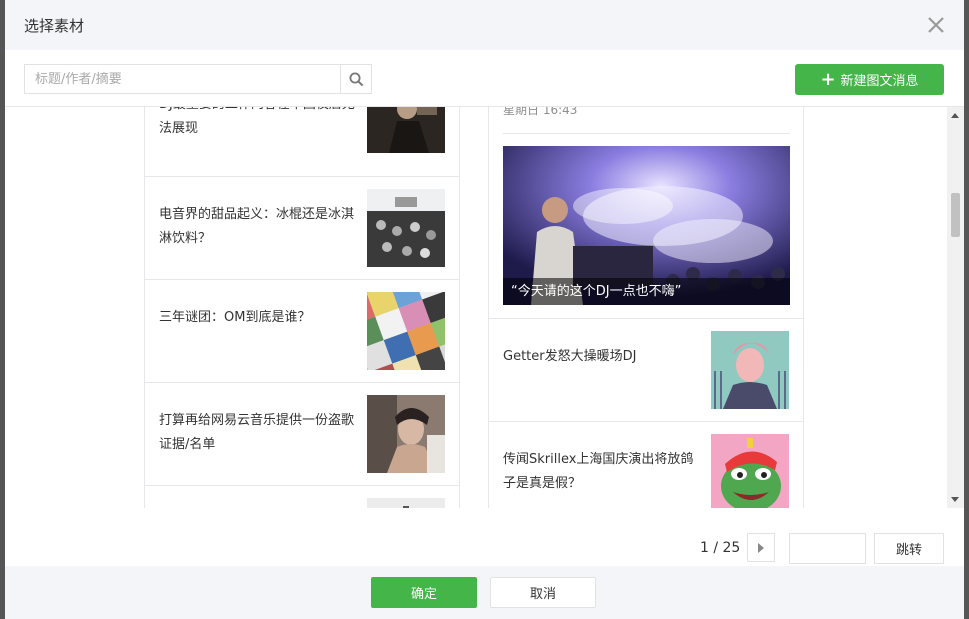  I want to click on item-title: 打算再给网易云音乐提供一份盗歌证据/名单, so click(257, 432).